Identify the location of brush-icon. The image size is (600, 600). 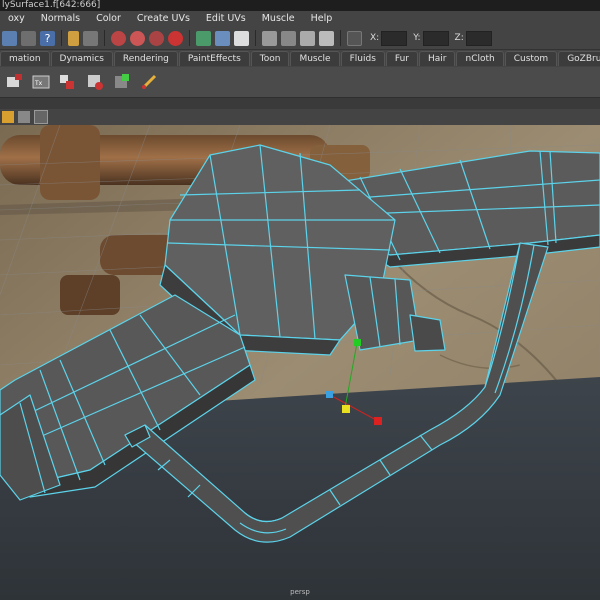
(149, 82).